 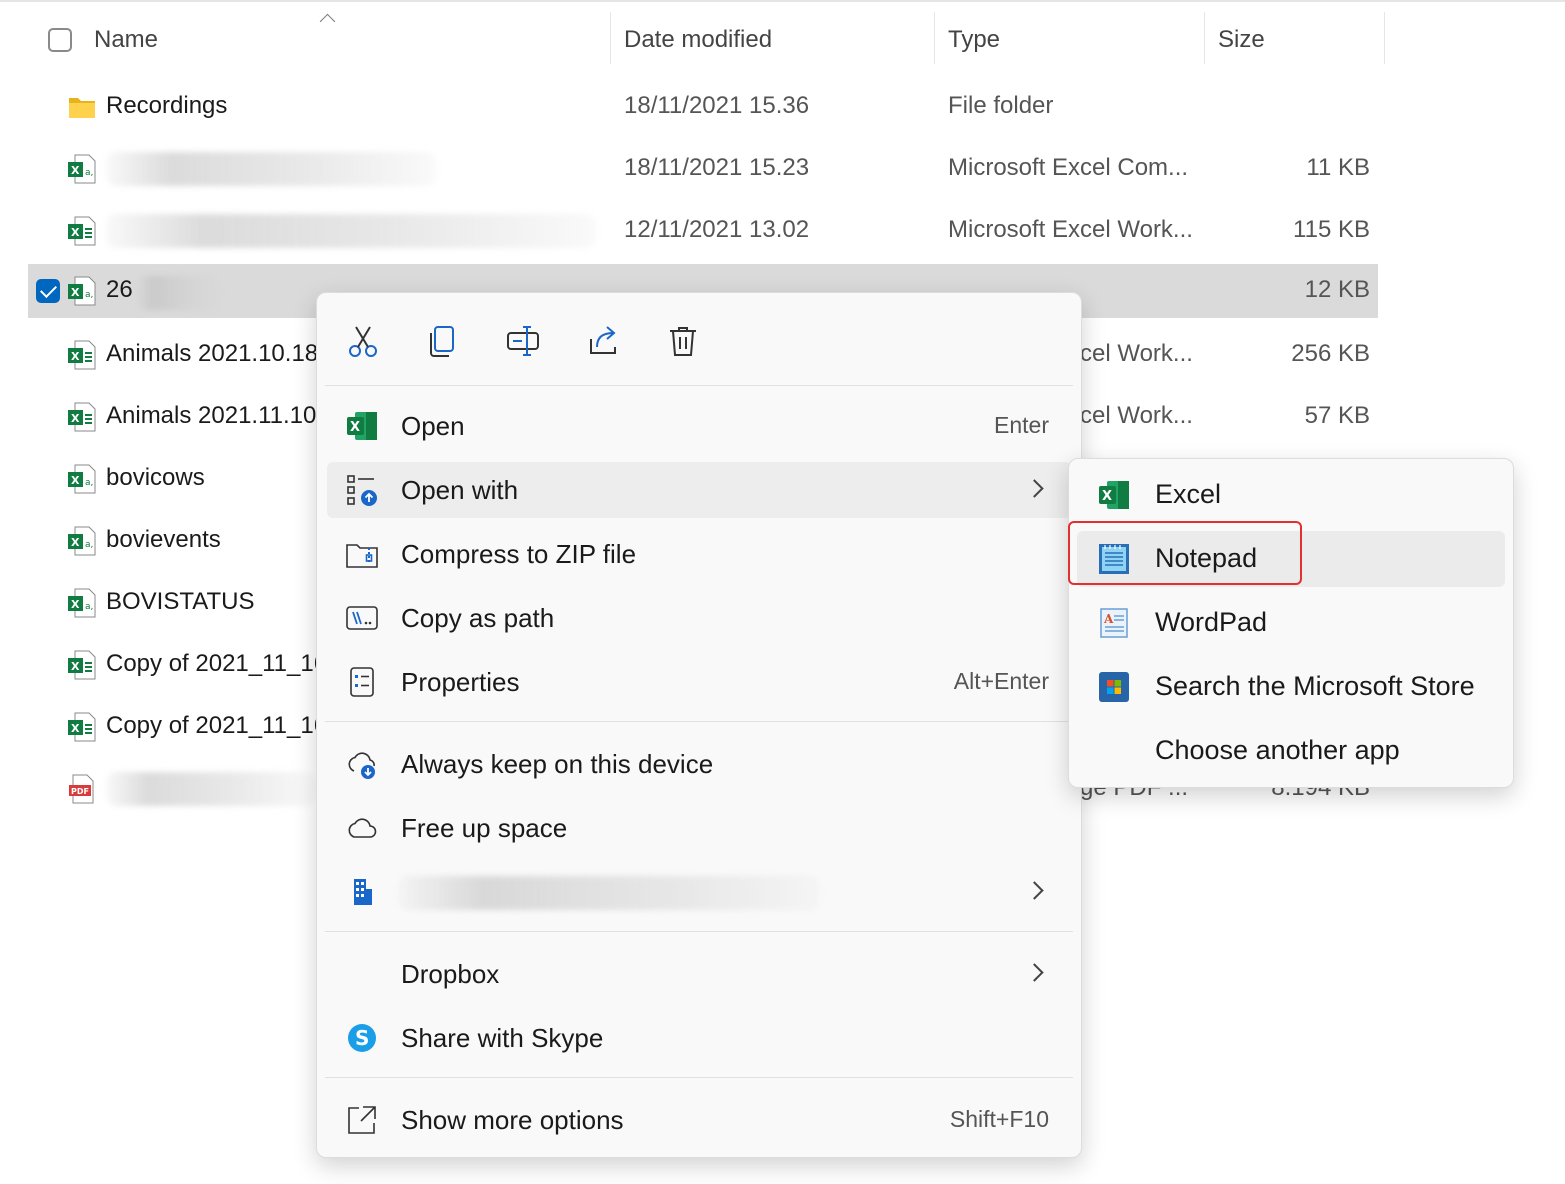 I want to click on shortcut-label: Alt+Enter, so click(x=1001, y=681).